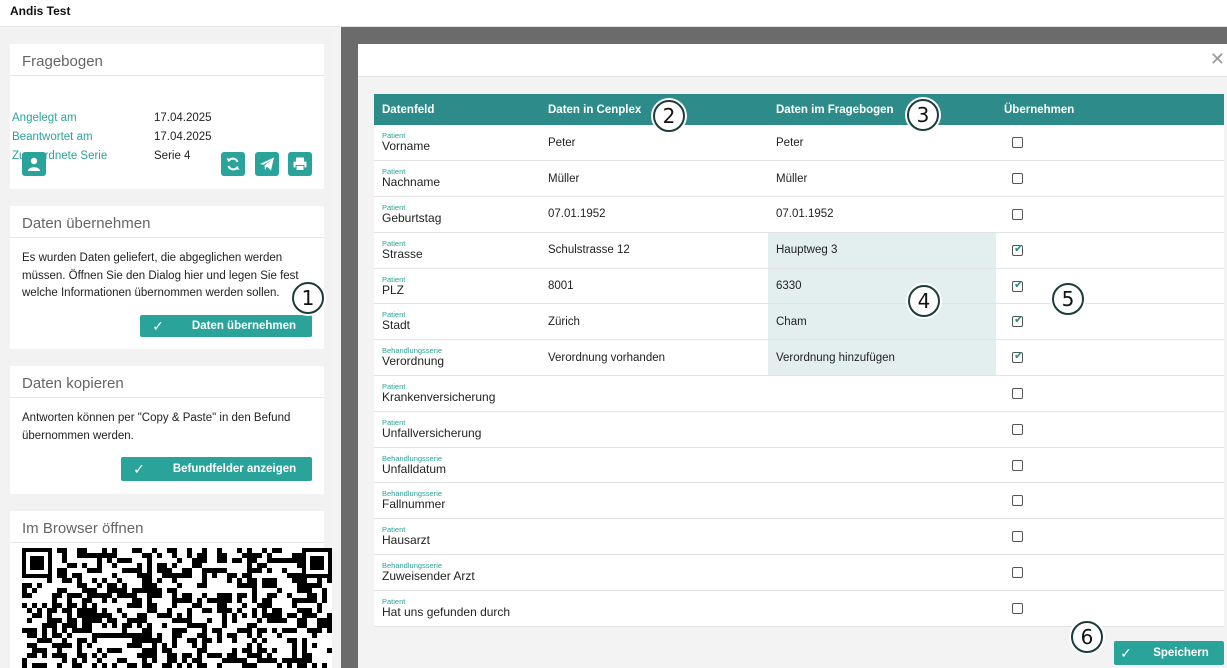  Describe the element at coordinates (1169, 653) in the screenshot. I see `speichern-button: ✓ Speichern` at that location.